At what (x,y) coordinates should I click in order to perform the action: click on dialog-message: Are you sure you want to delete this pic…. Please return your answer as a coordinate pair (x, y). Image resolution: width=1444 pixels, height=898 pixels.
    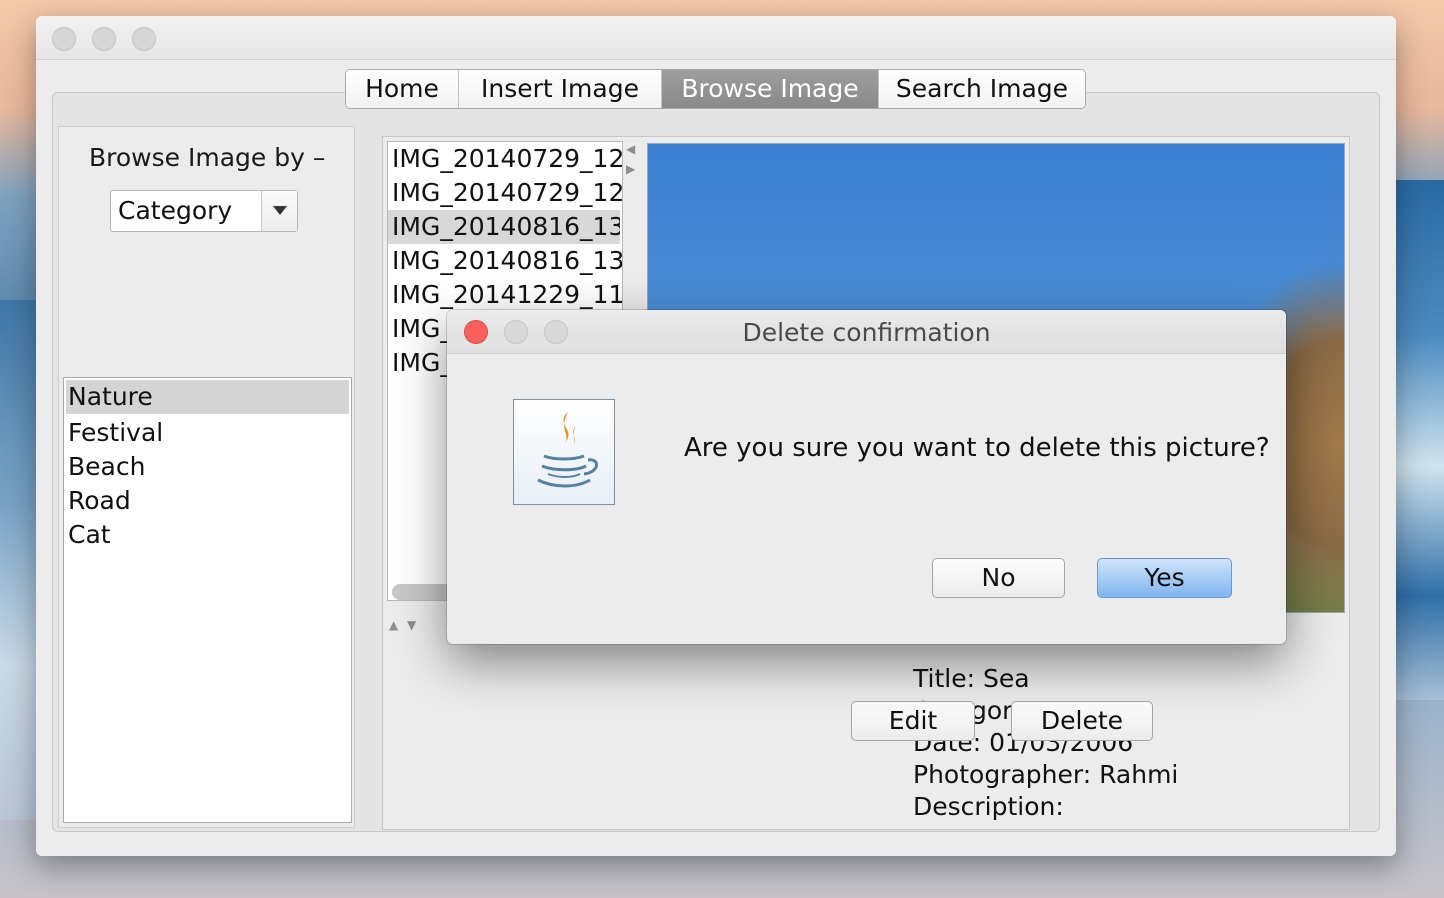
    Looking at the image, I should click on (977, 448).